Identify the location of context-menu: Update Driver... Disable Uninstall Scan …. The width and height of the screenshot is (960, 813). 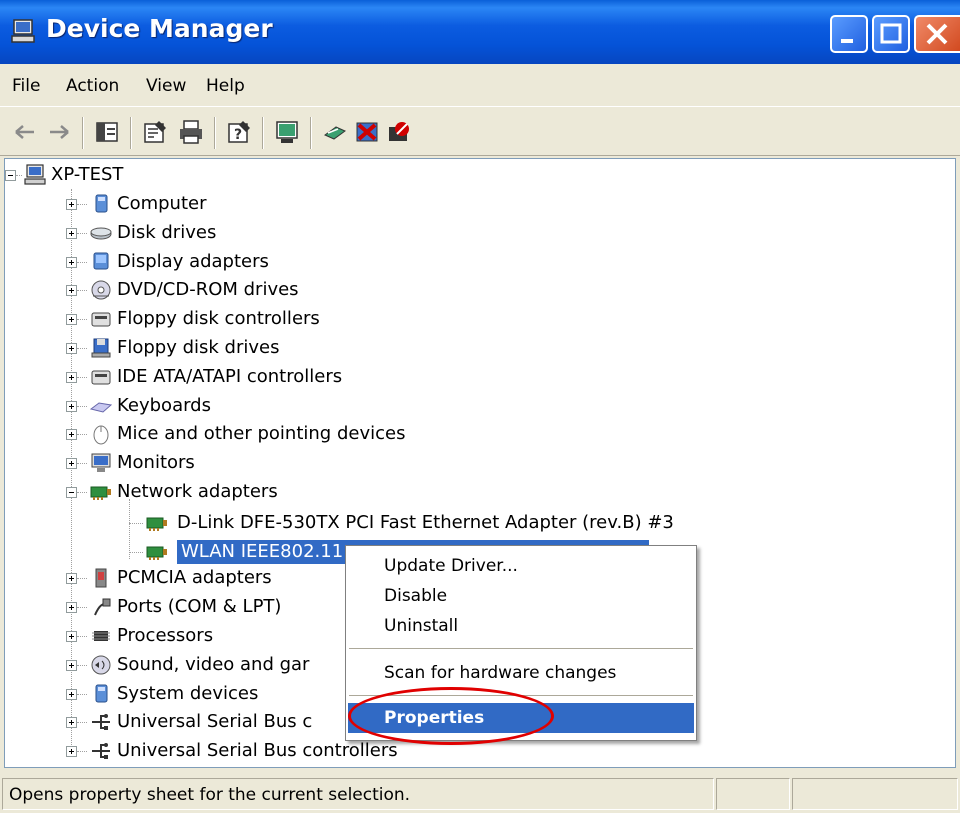
(521, 643).